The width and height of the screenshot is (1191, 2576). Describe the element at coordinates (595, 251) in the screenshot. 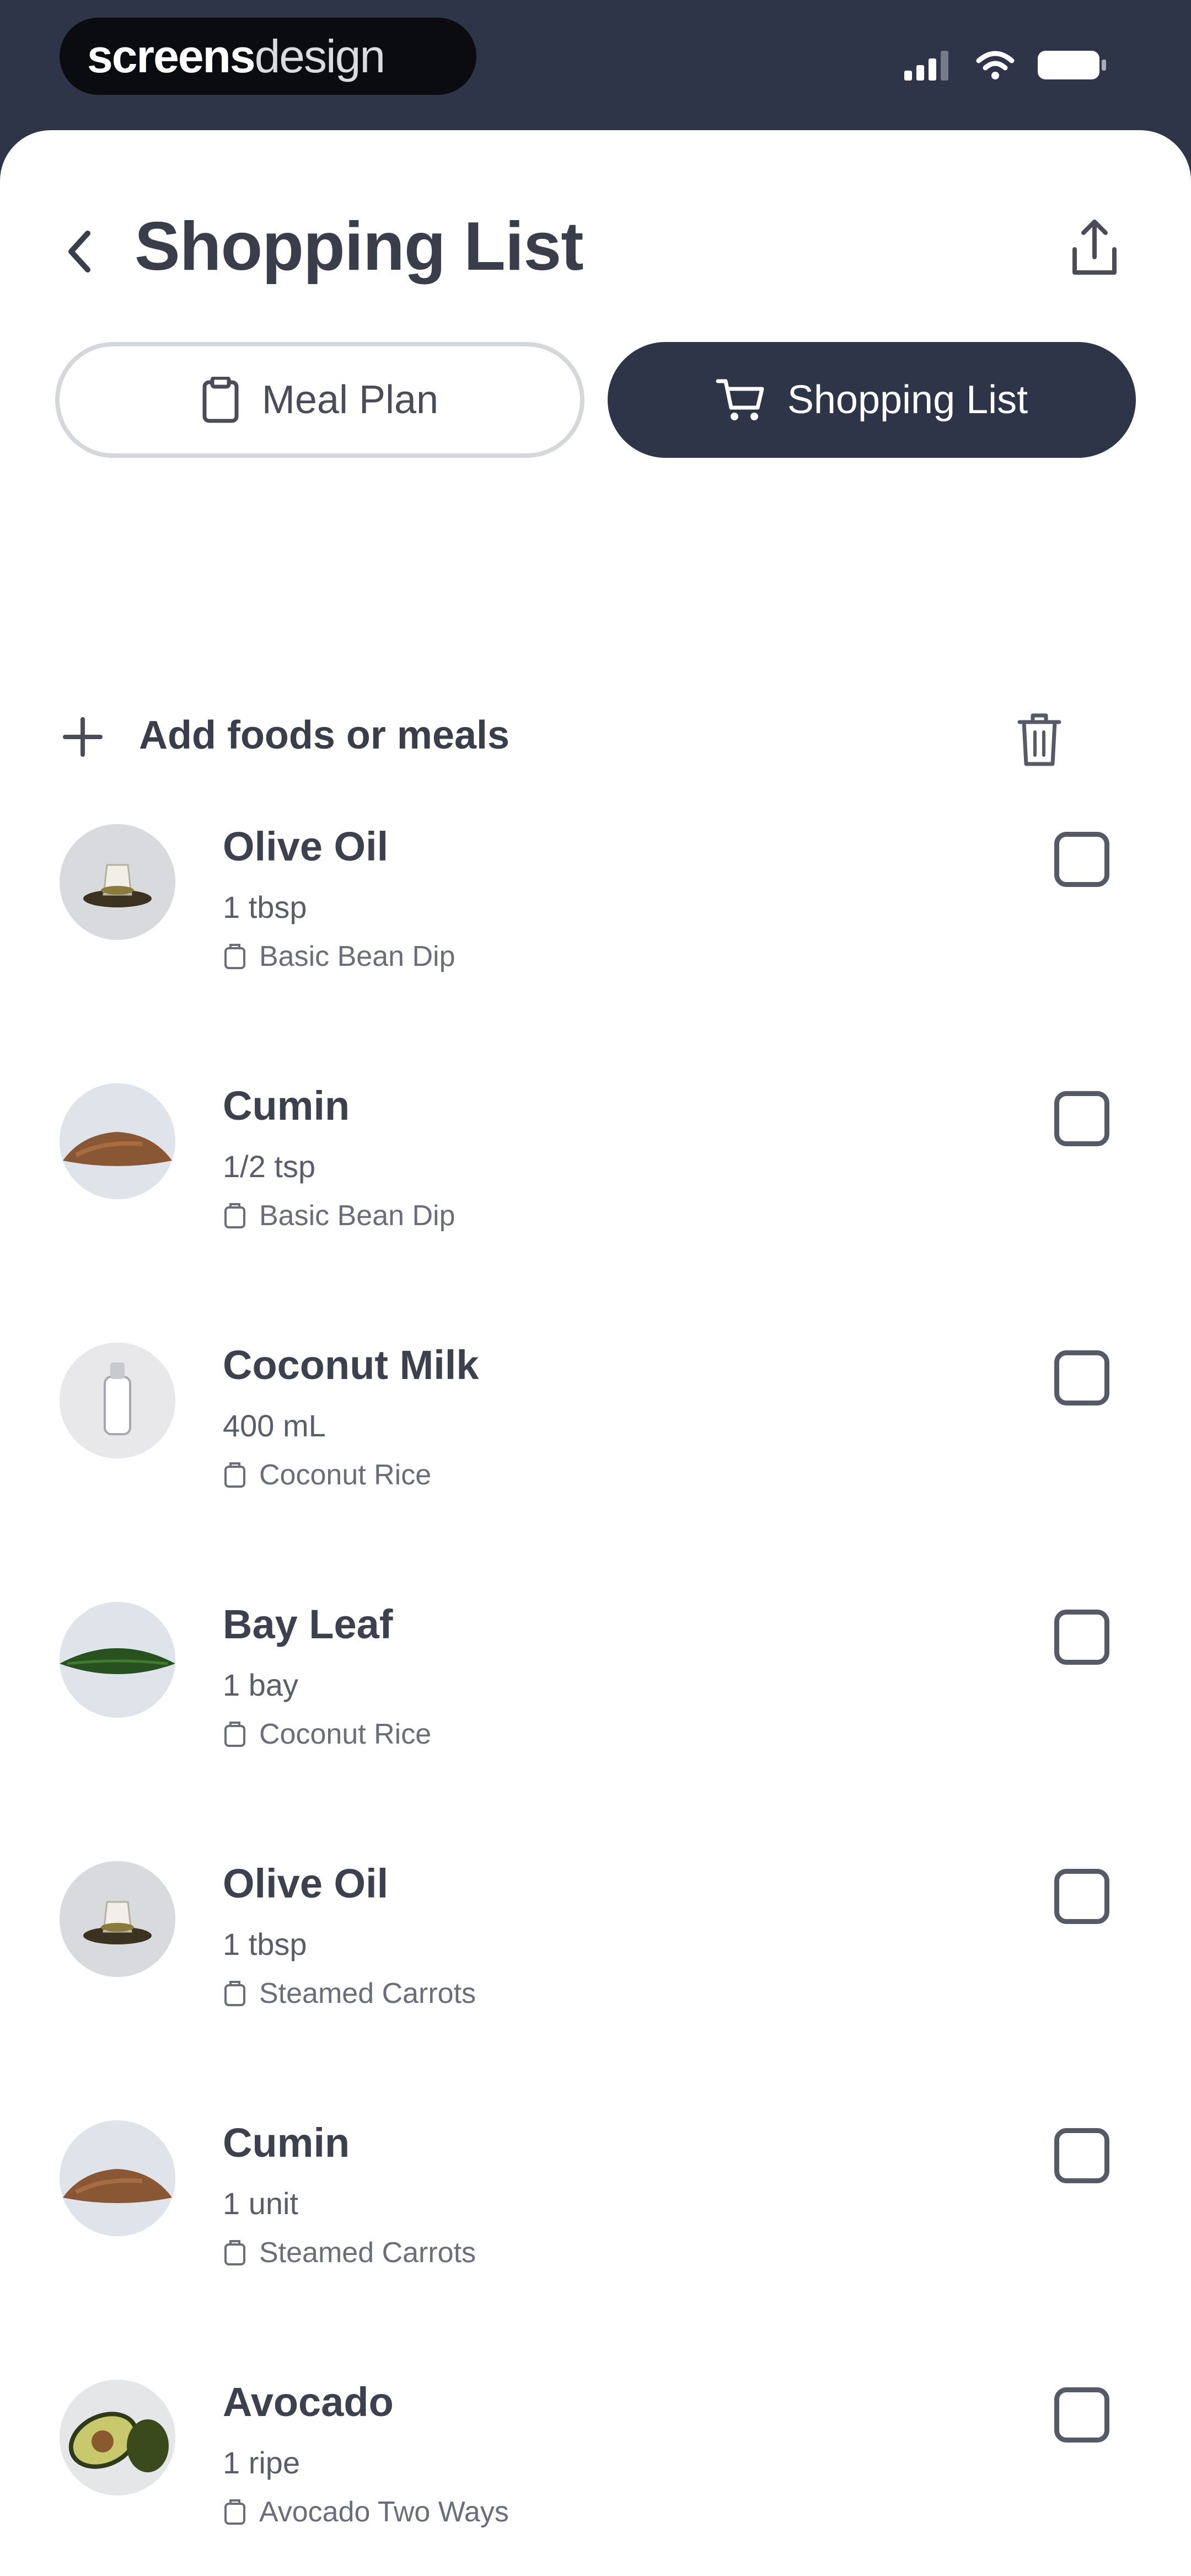

I see `header: Shopping List` at that location.